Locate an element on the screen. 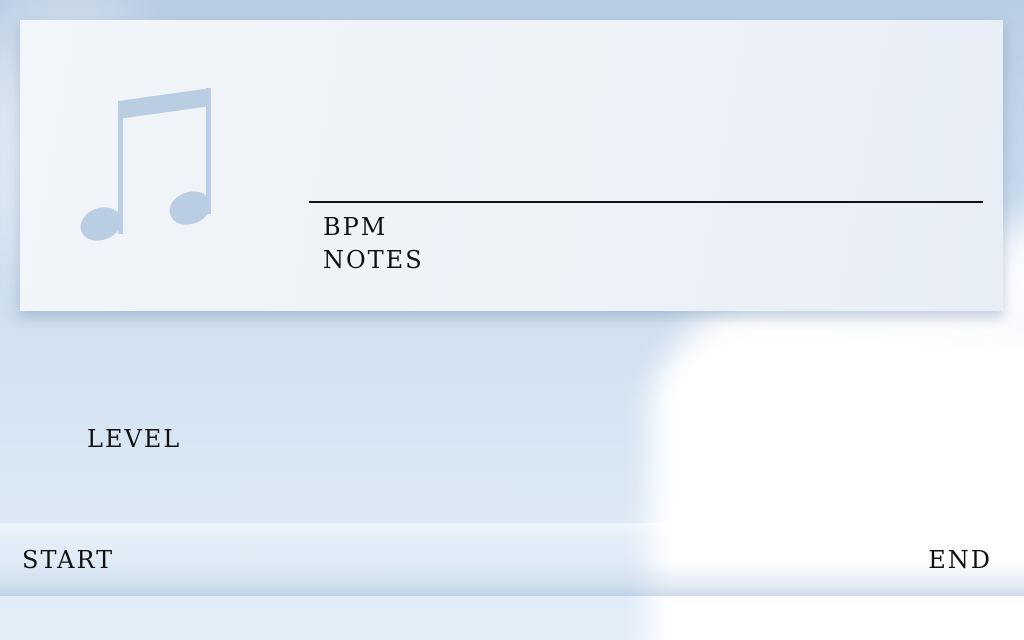 The height and width of the screenshot is (640, 1024). music-note-icon is located at coordinates (145, 164).